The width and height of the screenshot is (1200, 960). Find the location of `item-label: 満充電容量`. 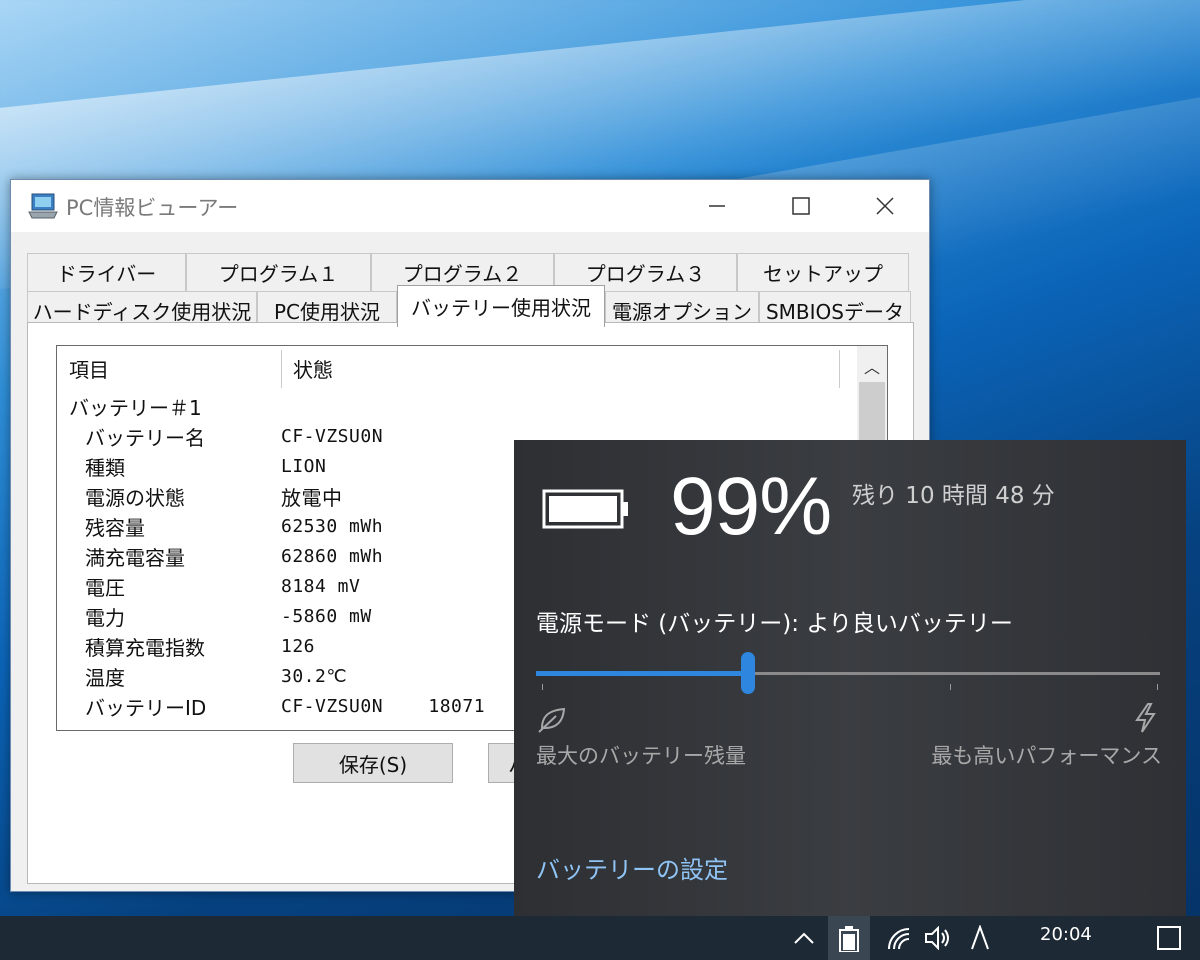

item-label: 満充電容量 is located at coordinates (135, 557).